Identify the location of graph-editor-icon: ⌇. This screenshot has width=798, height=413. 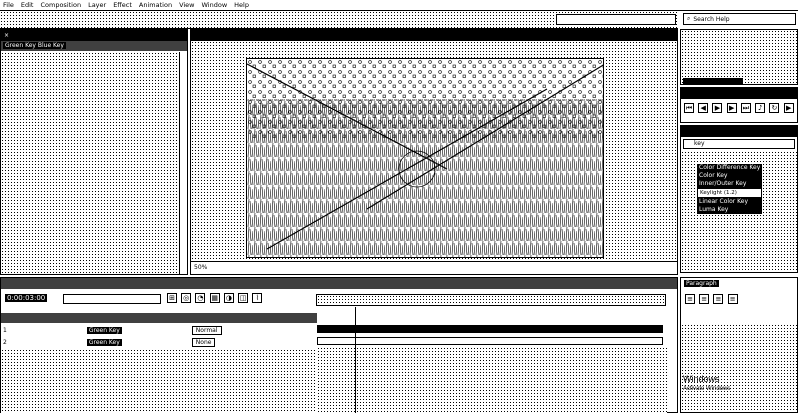
(257, 298).